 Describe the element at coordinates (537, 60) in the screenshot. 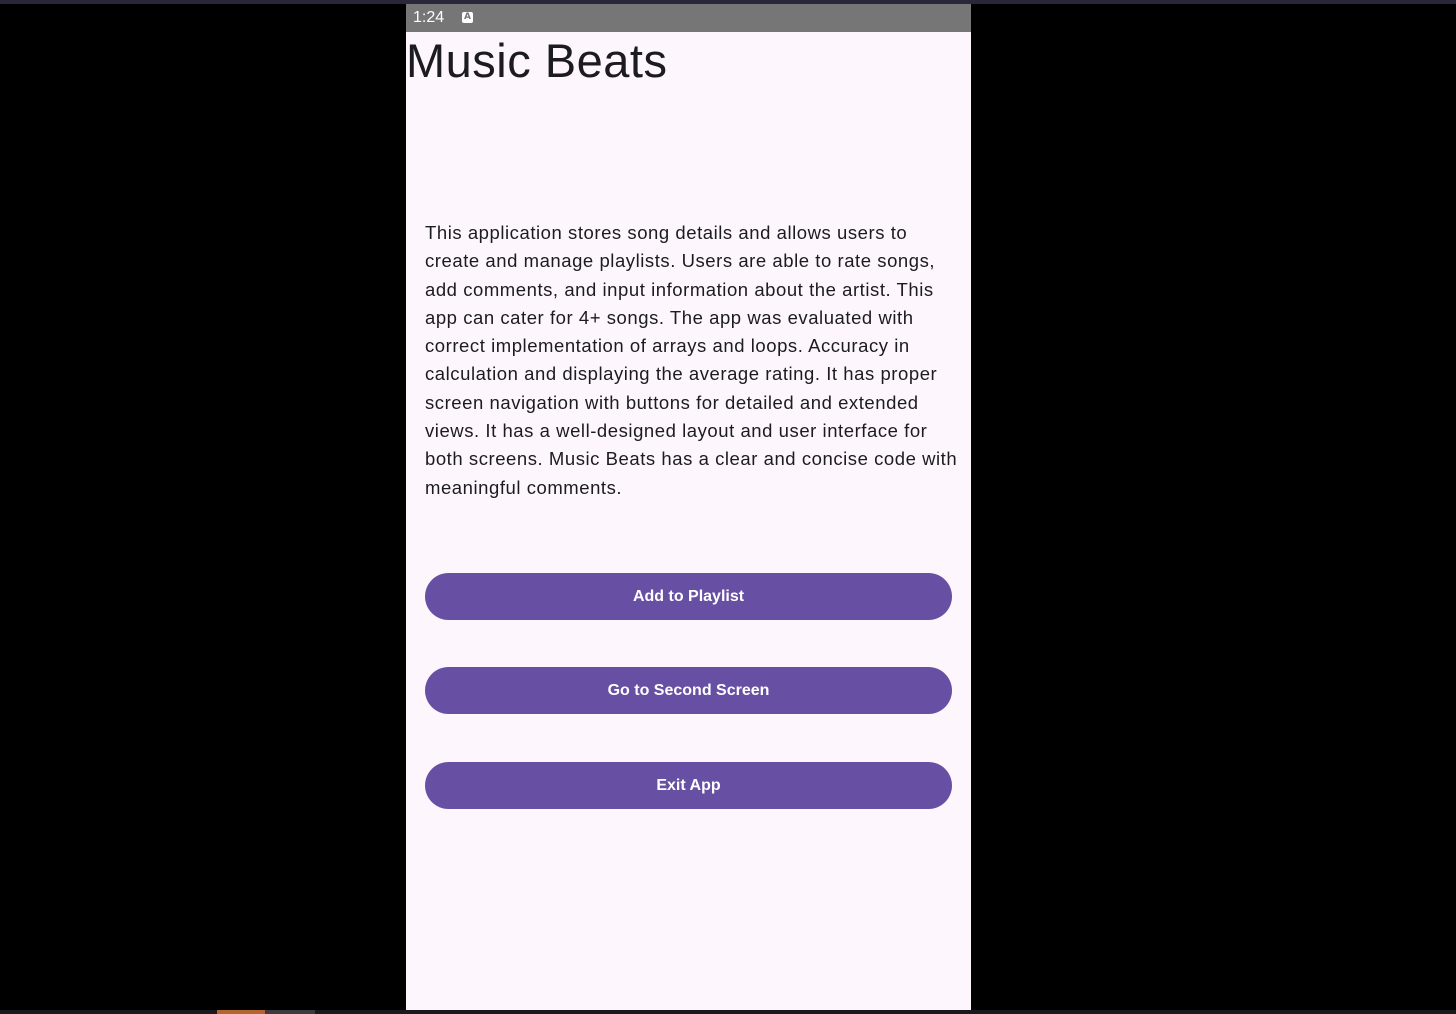

I see `page-title: Music Beats` at that location.